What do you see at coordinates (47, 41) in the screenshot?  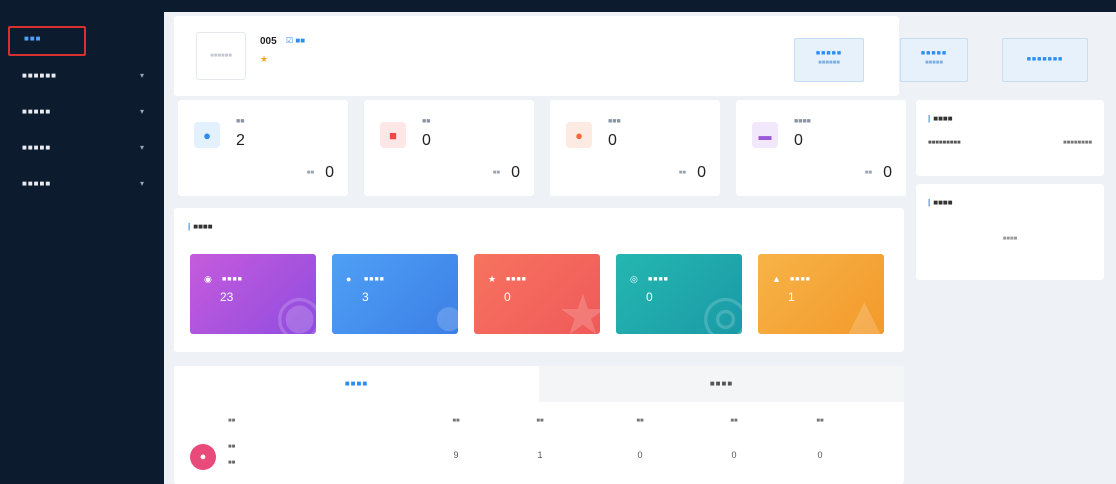 I see `sidebar-item-home: ■■■` at bounding box center [47, 41].